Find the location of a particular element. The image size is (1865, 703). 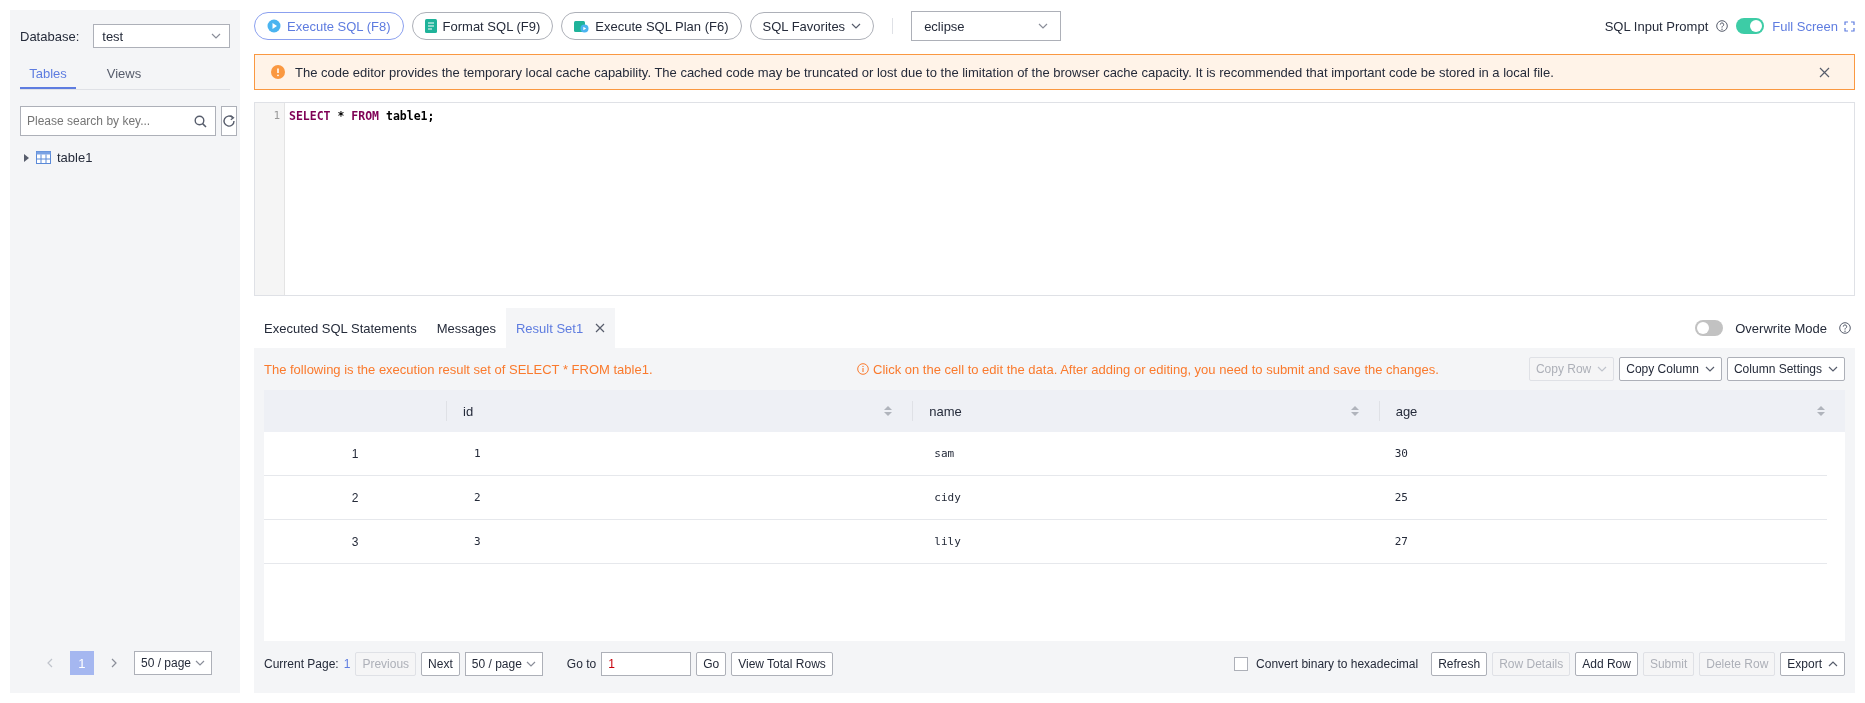

table-cell: cidy is located at coordinates (1136, 497).